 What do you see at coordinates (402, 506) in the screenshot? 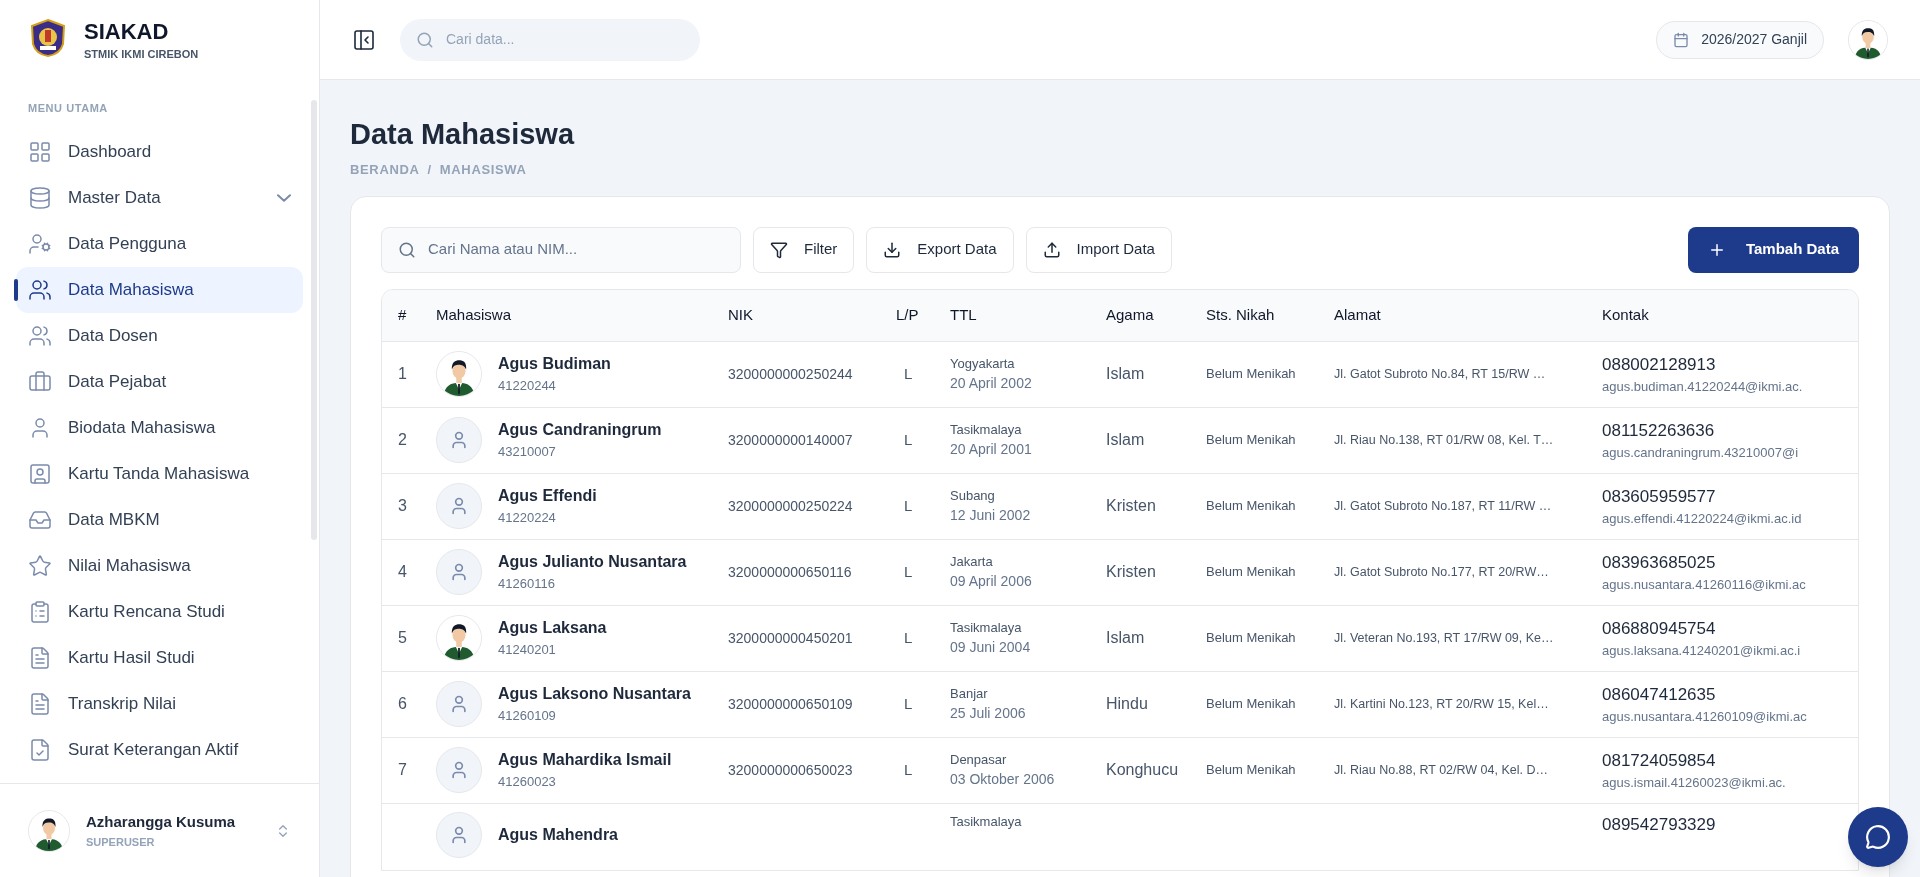
I see `row-number: 3` at bounding box center [402, 506].